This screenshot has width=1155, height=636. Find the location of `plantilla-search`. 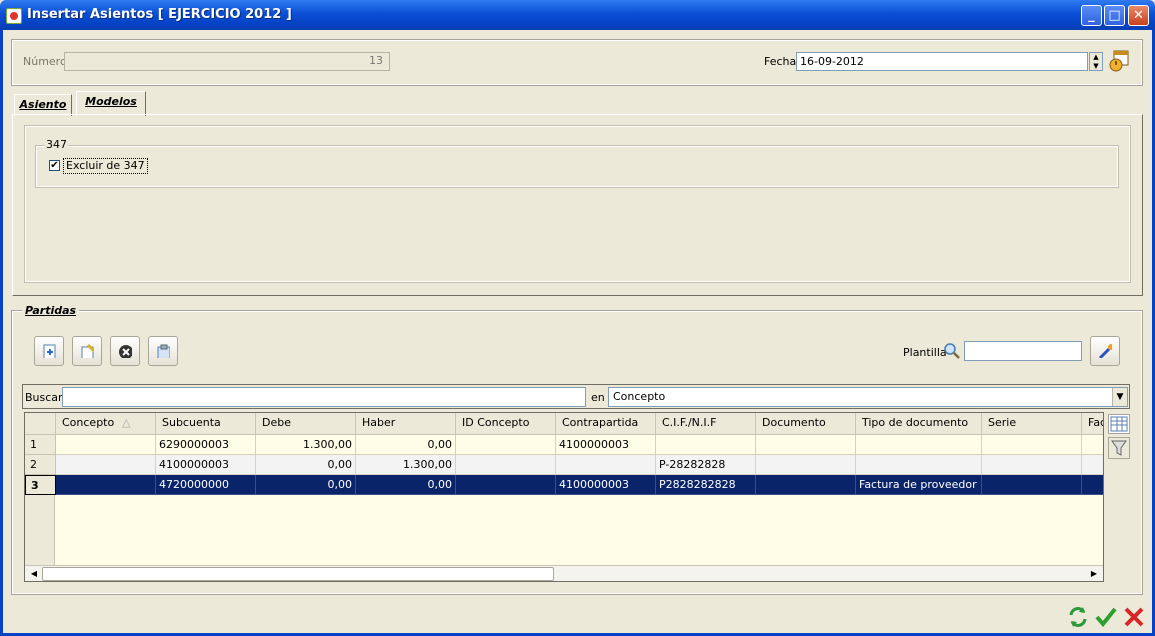

plantilla-search is located at coordinates (952, 351).